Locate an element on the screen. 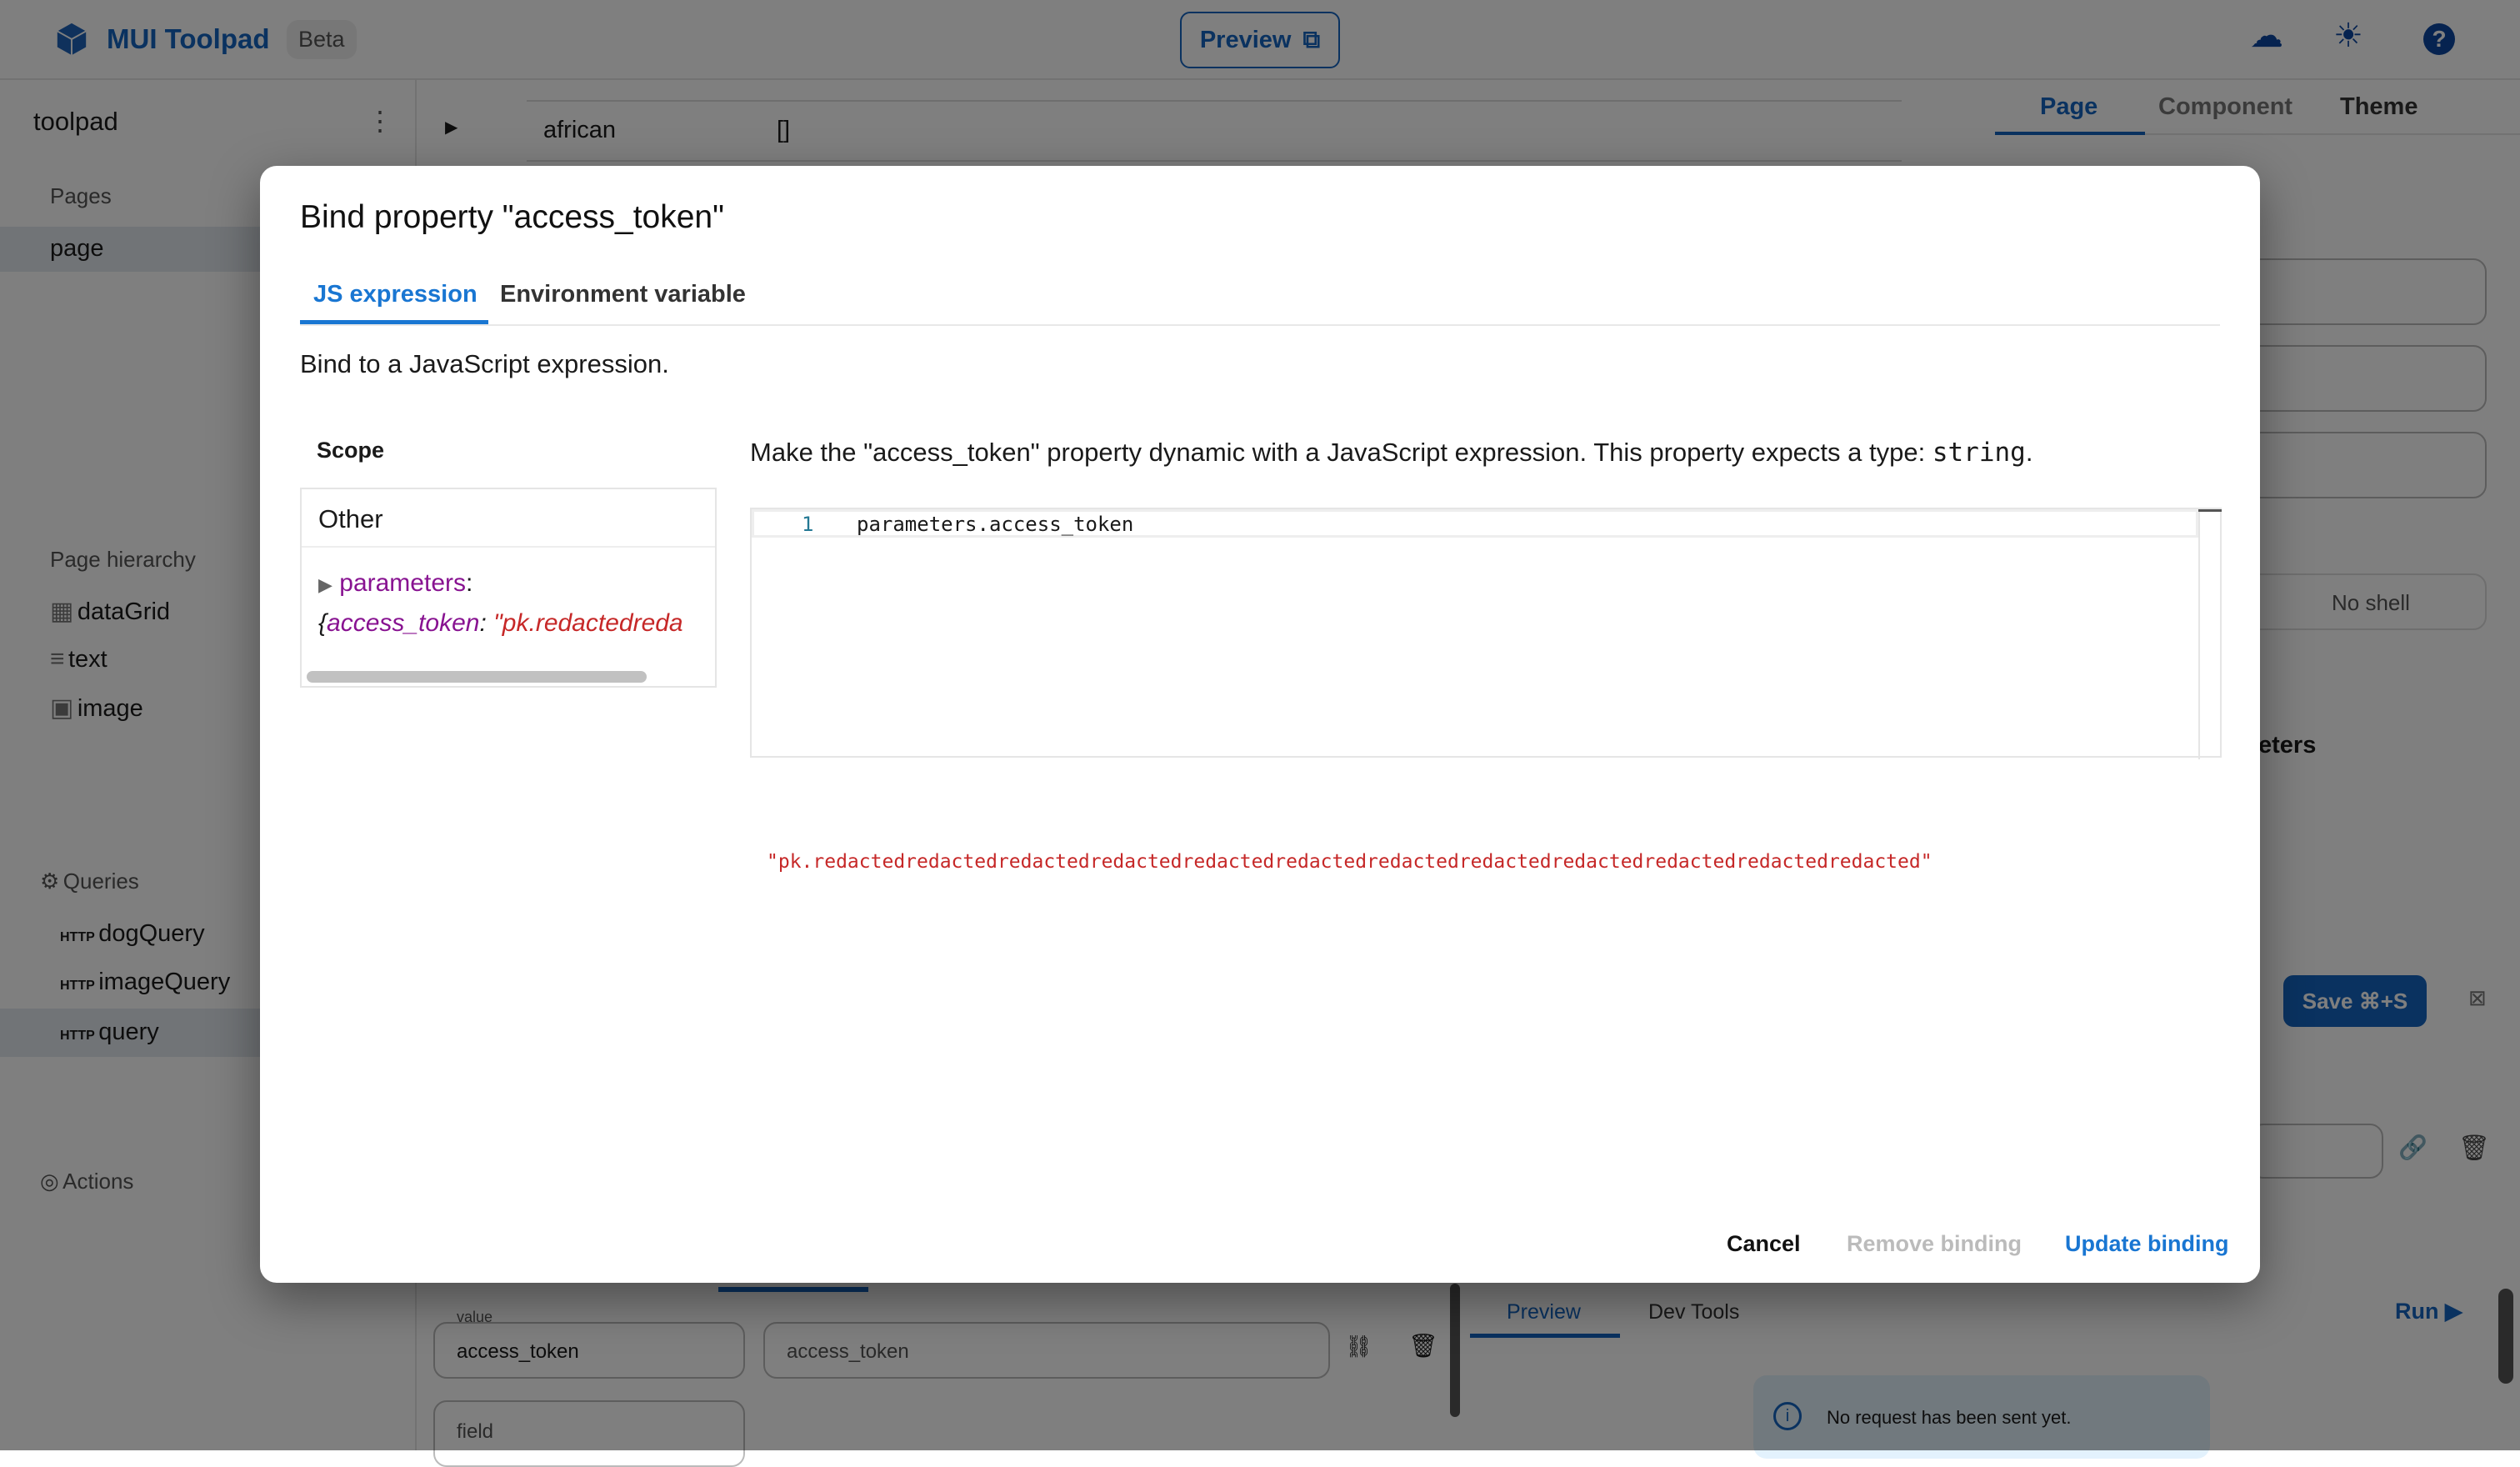 The height and width of the screenshot is (1467, 2520). scope-tree-node: ▶ parameters: is located at coordinates (395, 583).